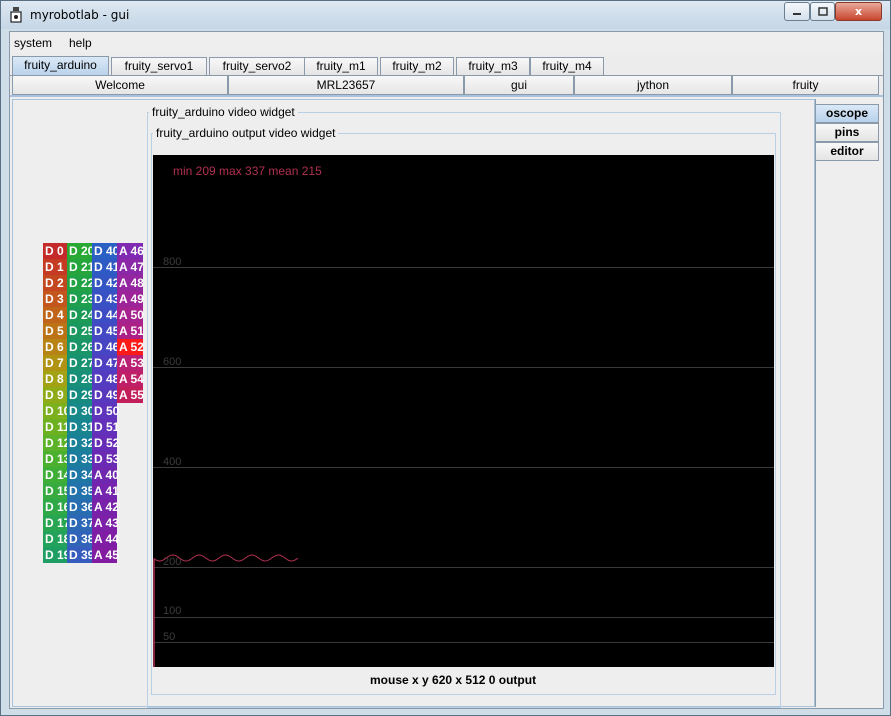  Describe the element at coordinates (55, 395) in the screenshot. I see `pin-d-9: D 9` at that location.